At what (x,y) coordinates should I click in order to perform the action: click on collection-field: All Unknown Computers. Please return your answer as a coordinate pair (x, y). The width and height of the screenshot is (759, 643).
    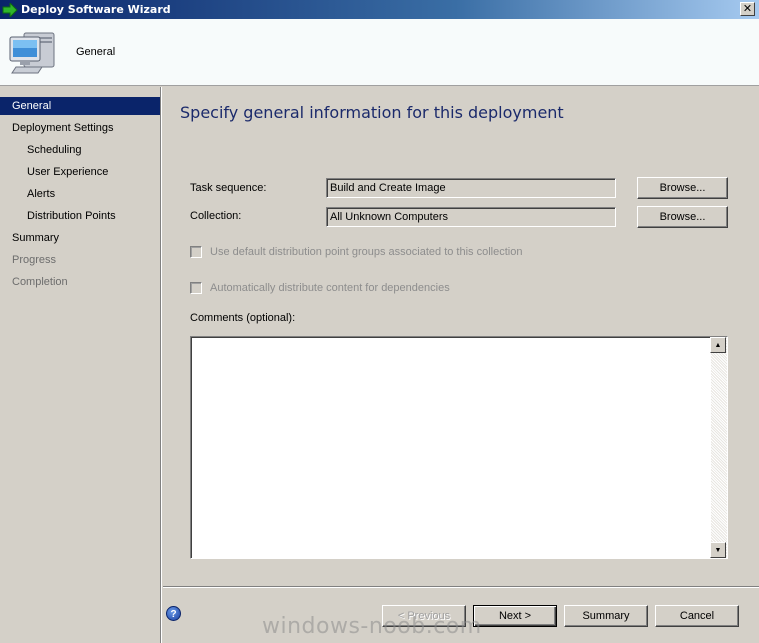
    Looking at the image, I should click on (471, 217).